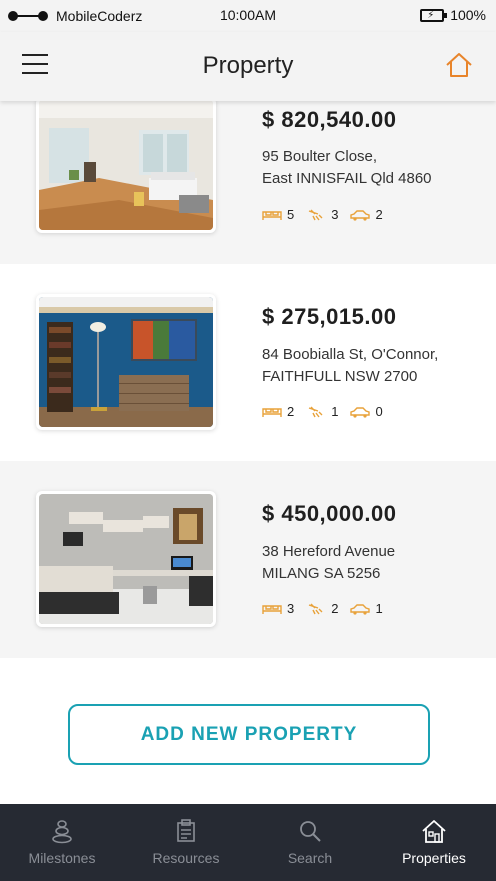 This screenshot has height=881, width=496. Describe the element at coordinates (335, 608) in the screenshot. I see `baths-count: 2` at that location.